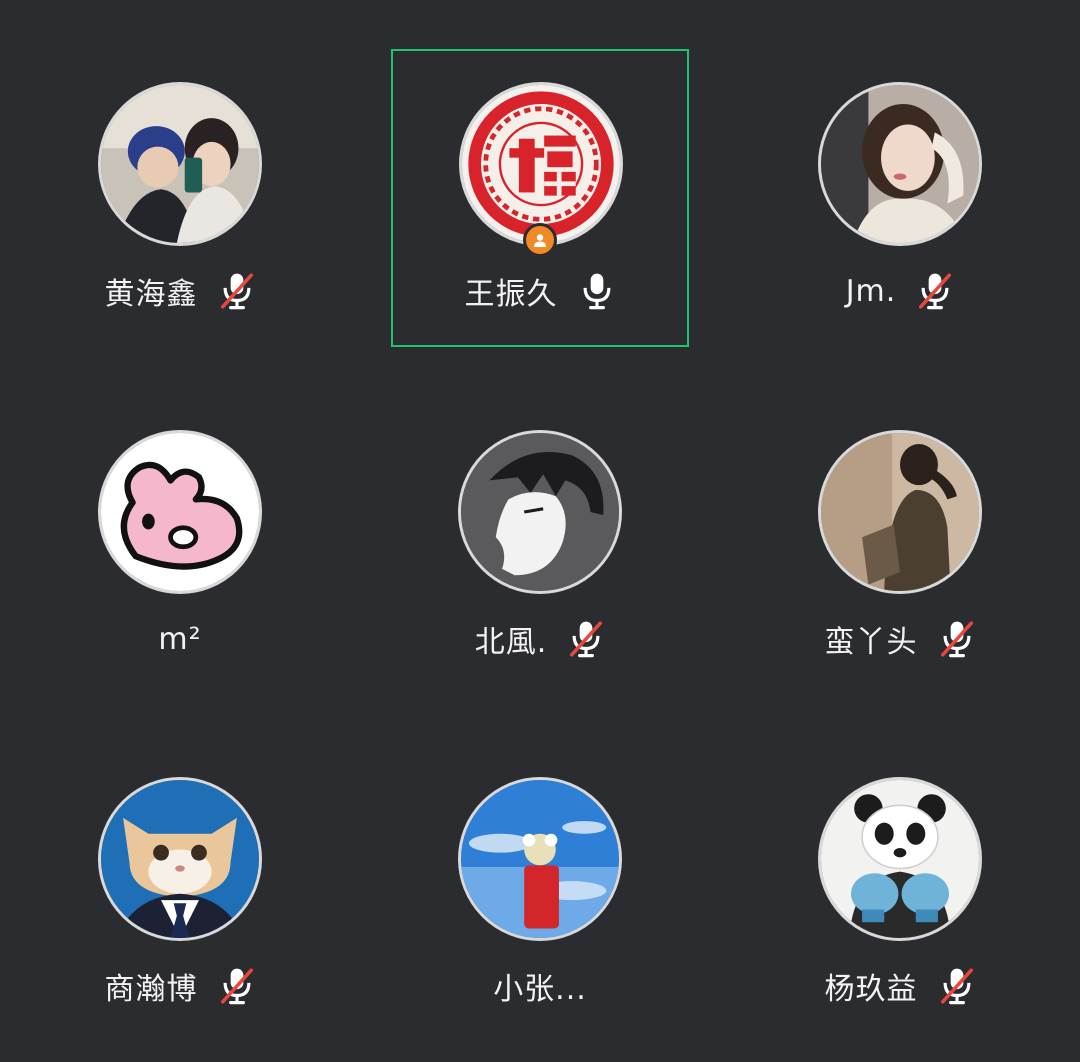 The image size is (1080, 1062). I want to click on name-row: 黄海鑫, so click(180, 291).